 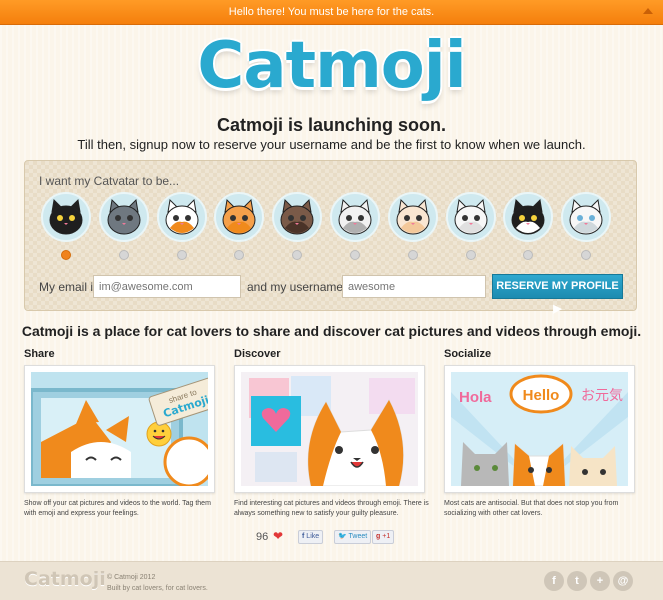 I want to click on copyright-text: © Catmoji 2012, so click(x=131, y=577).